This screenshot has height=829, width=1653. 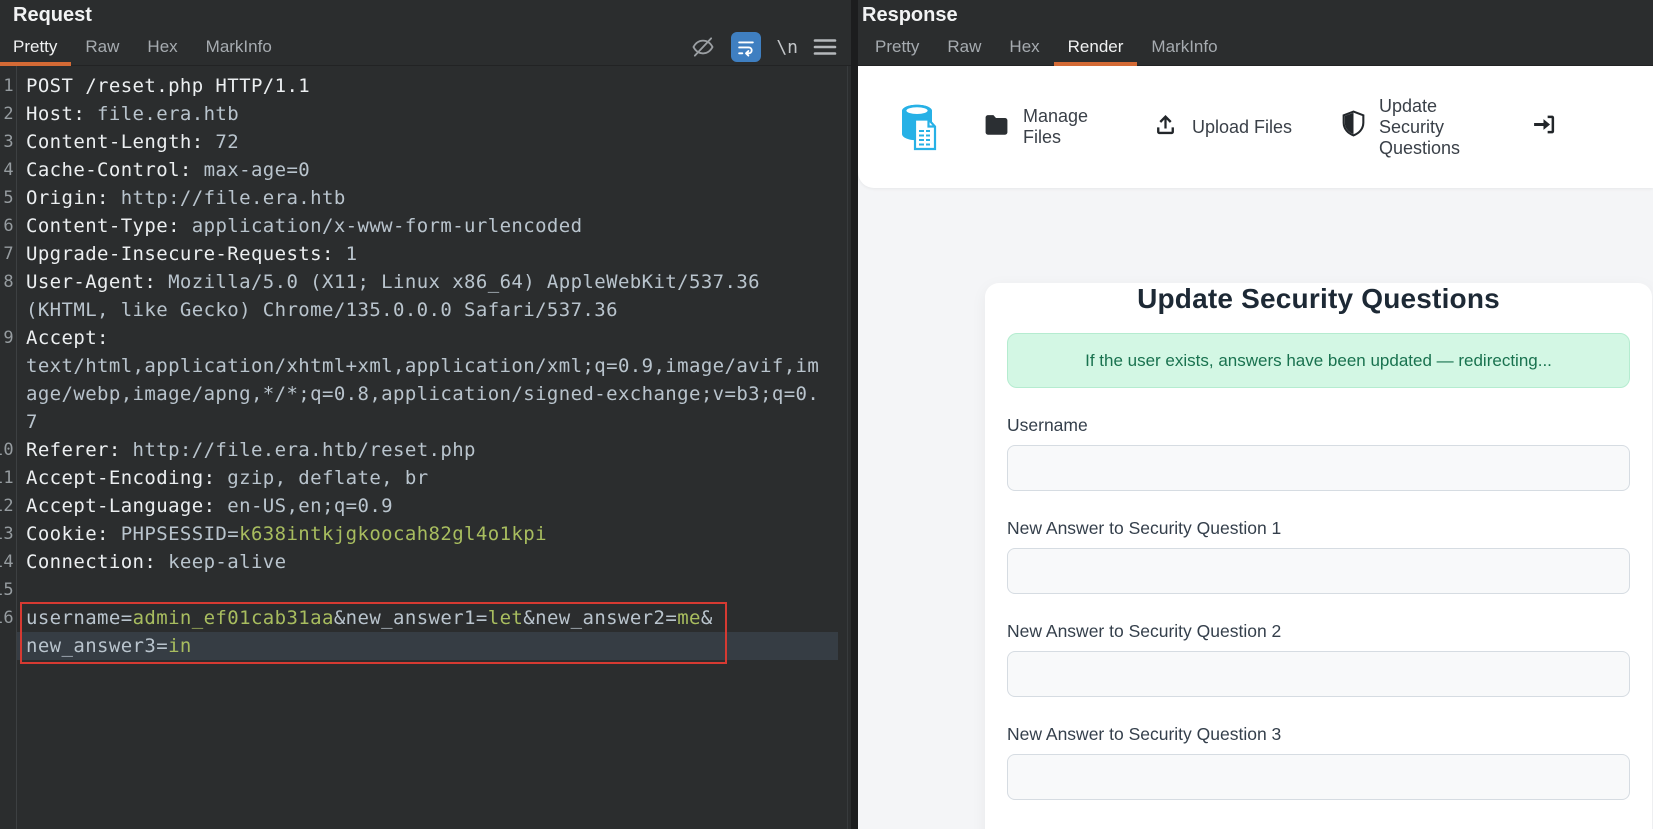 I want to click on request-tabs: Pretty Raw Hex MarkInfo, so click(x=143, y=47).